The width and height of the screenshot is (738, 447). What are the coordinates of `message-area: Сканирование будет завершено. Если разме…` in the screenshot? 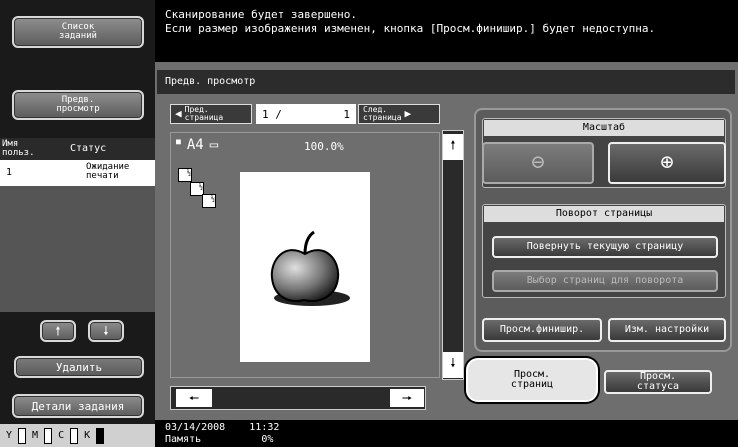 It's located at (446, 31).